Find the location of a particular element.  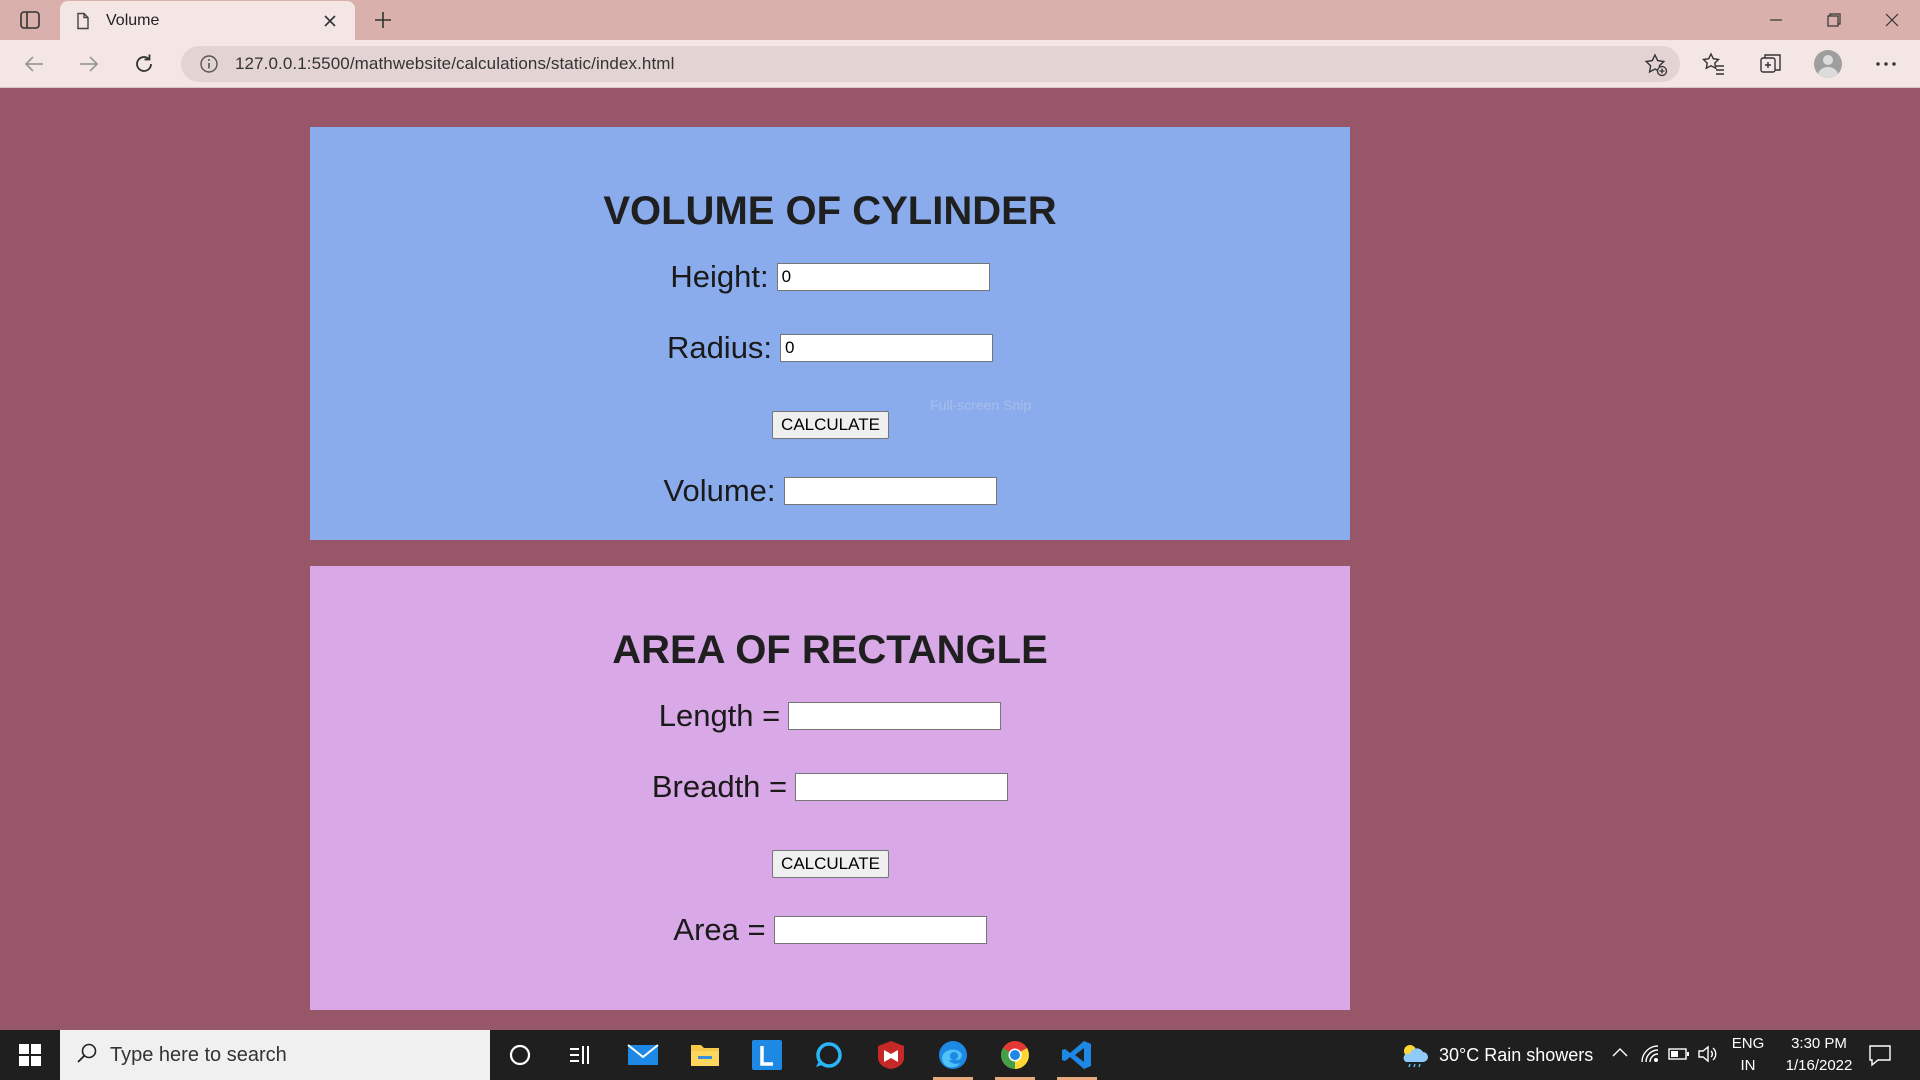

mail-icon is located at coordinates (643, 1055).